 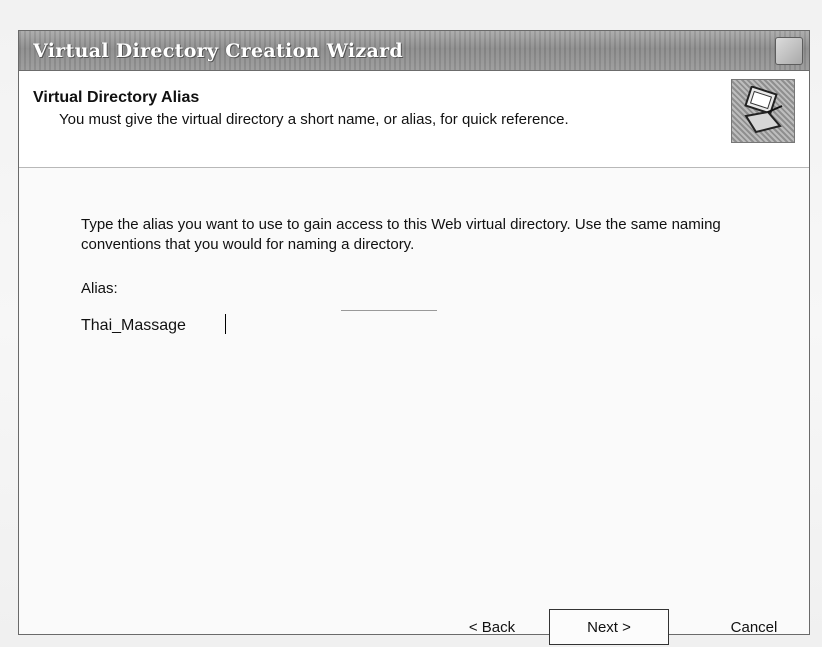 I want to click on text-caret, so click(x=225, y=324).